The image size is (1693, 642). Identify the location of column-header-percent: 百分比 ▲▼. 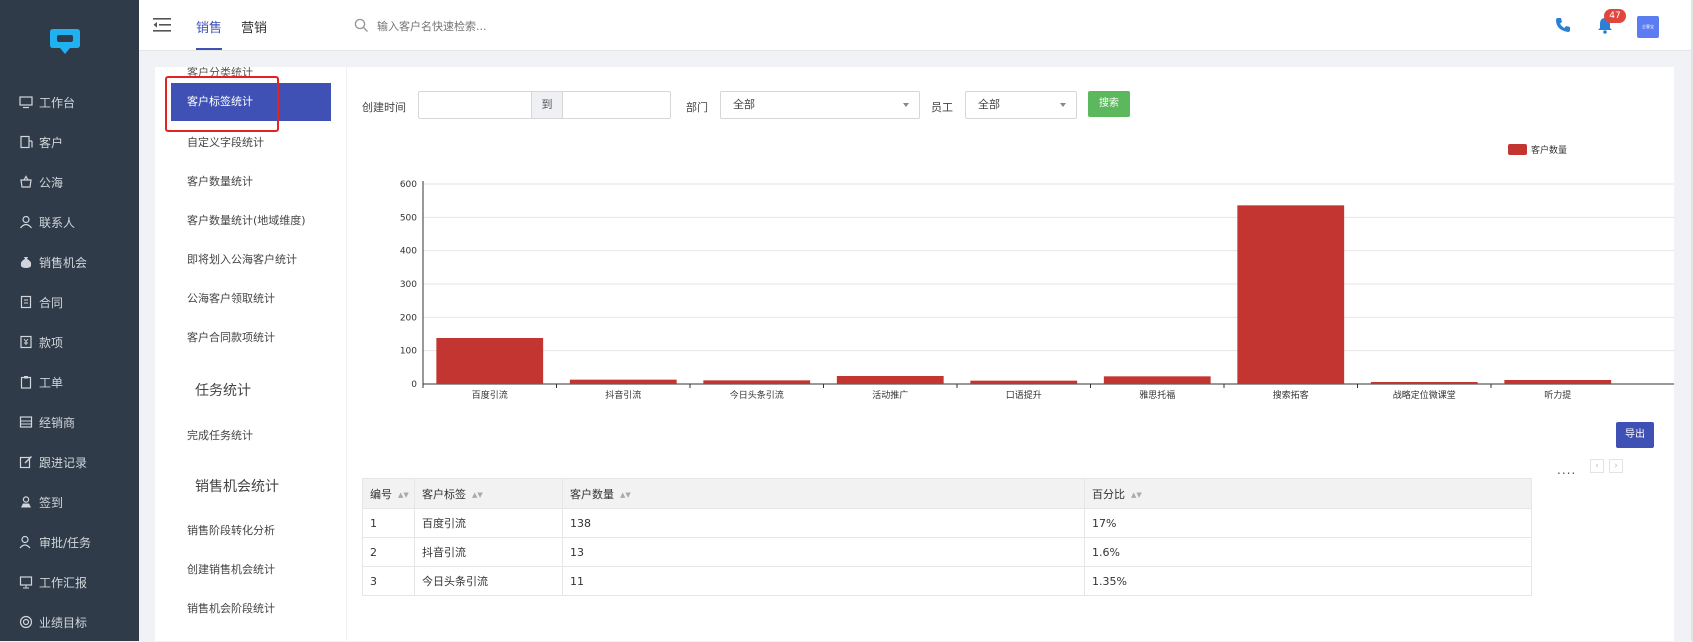
(1308, 493).